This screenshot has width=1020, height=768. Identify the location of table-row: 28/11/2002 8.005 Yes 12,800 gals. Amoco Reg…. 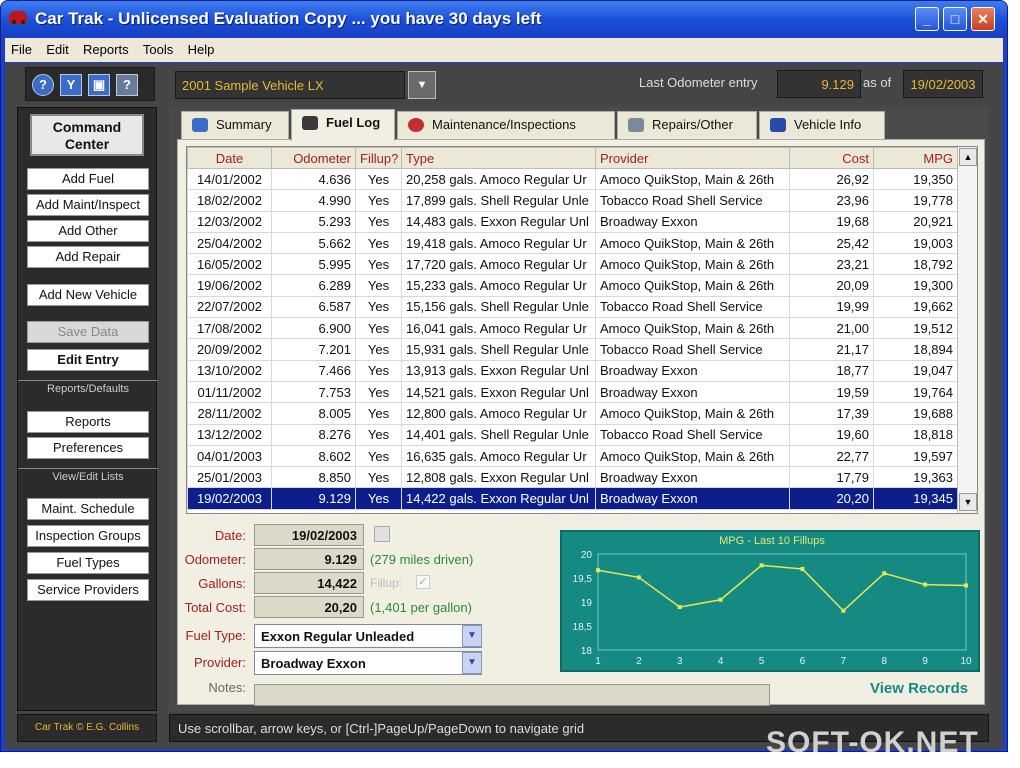
(572, 413).